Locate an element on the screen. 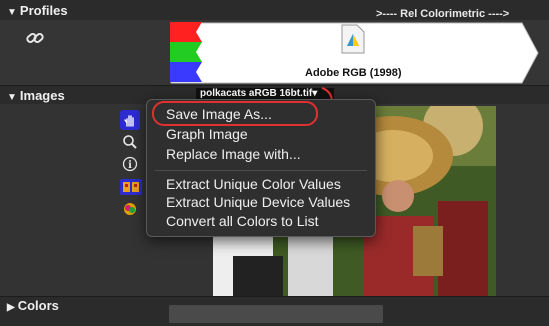 The image size is (549, 326). swatch-icon is located at coordinates (131, 187).